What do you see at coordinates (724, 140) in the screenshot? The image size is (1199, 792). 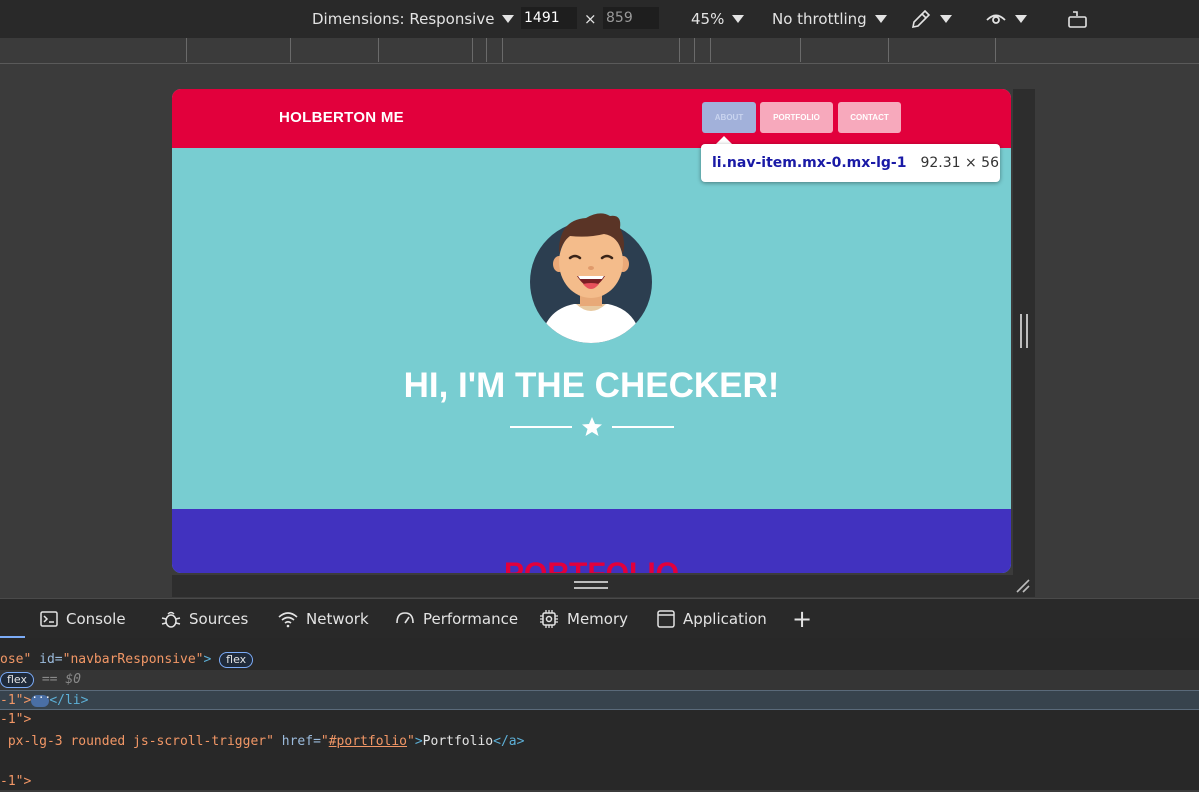 I see `tooltip-arrow` at bounding box center [724, 140].